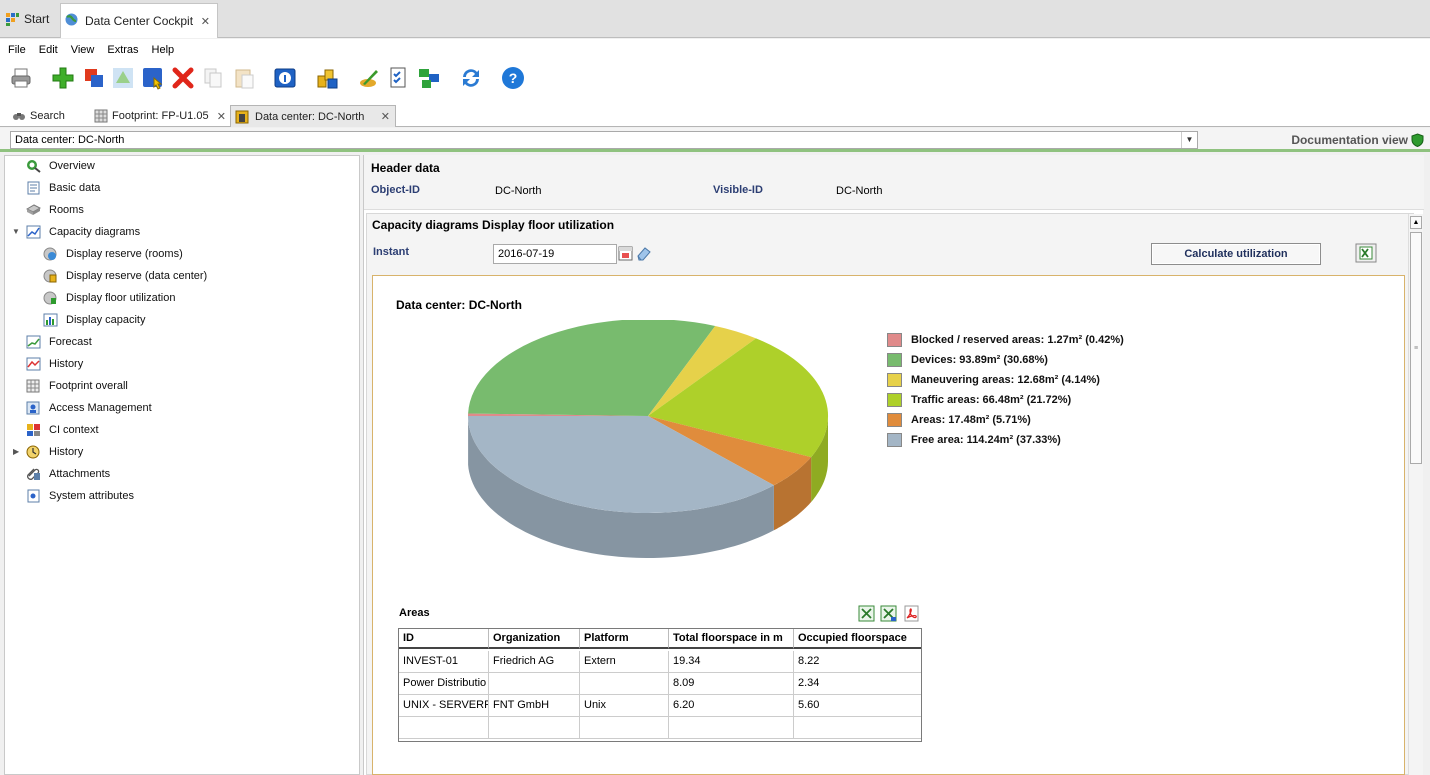 Image resolution: width=1430 pixels, height=775 pixels. Describe the element at coordinates (66, 210) in the screenshot. I see `tree-item-label: Rooms` at that location.